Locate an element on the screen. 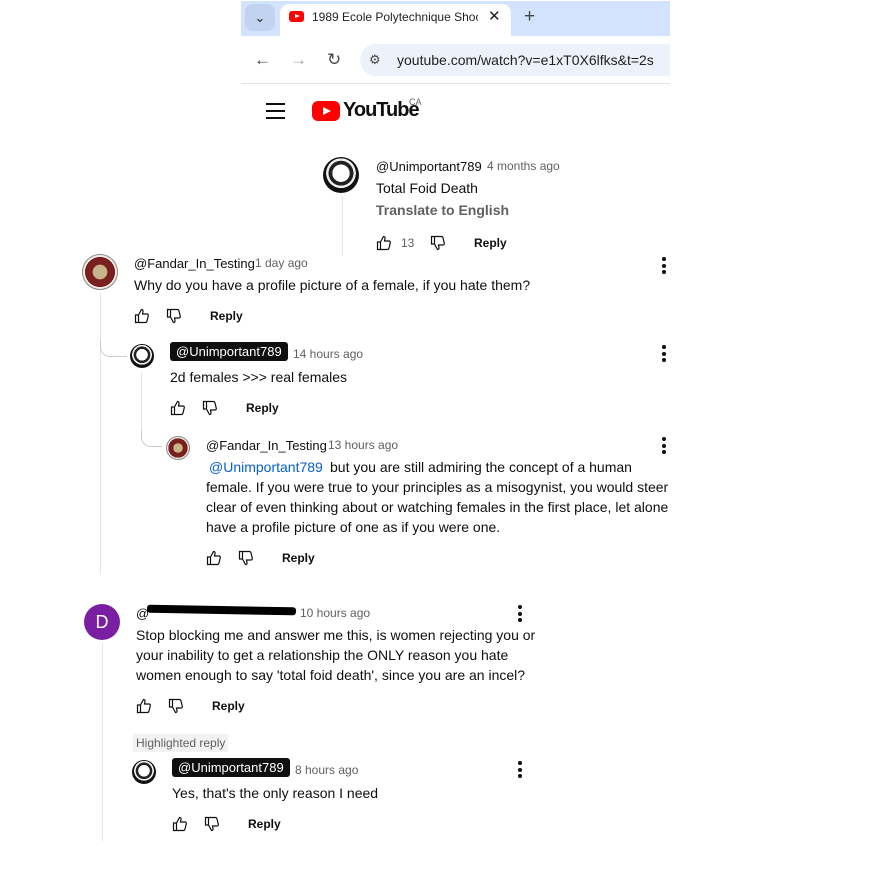 The width and height of the screenshot is (887, 890). comment-text: 2d females >>> real females is located at coordinates (259, 377).